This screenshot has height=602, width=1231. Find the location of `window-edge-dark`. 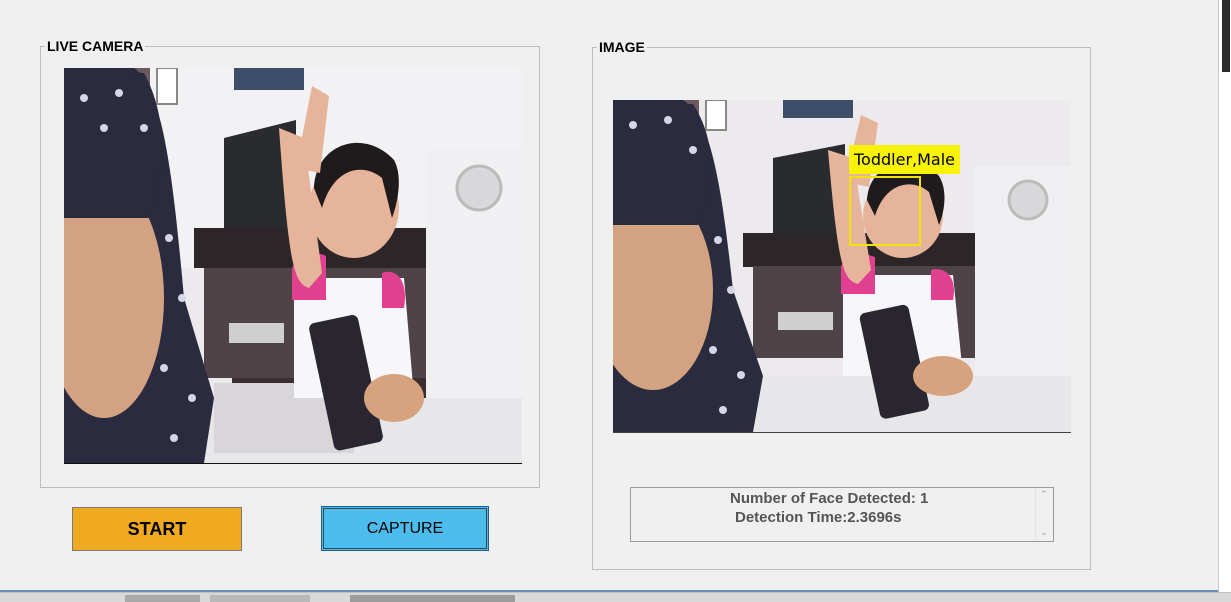

window-edge-dark is located at coordinates (1226, 36).